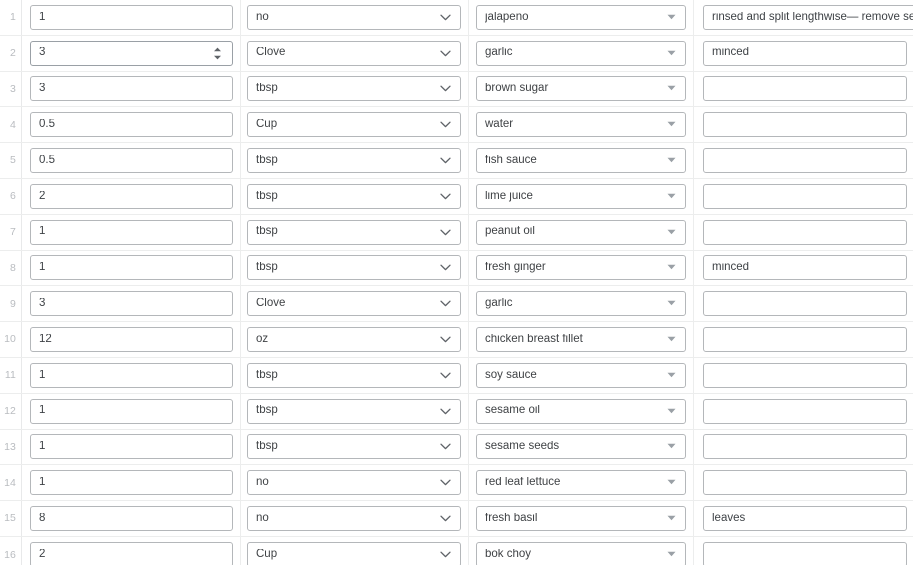 The height and width of the screenshot is (565, 913). I want to click on ingredient-select: brown sugar, so click(581, 89).